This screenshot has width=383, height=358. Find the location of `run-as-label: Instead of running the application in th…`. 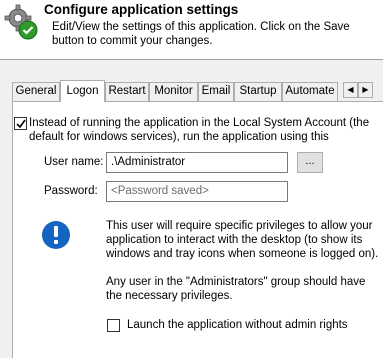

run-as-label: Instead of running the application in th… is located at coordinates (199, 130).